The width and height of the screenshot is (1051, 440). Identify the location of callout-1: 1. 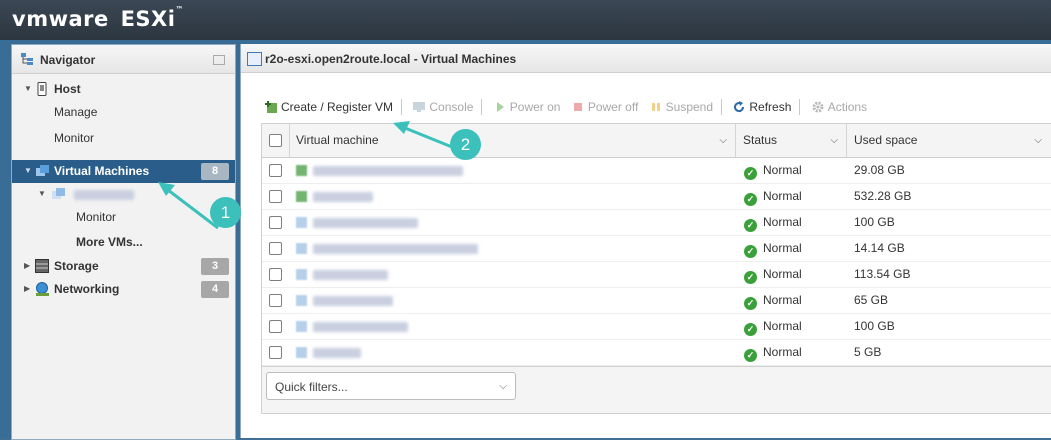
(225, 212).